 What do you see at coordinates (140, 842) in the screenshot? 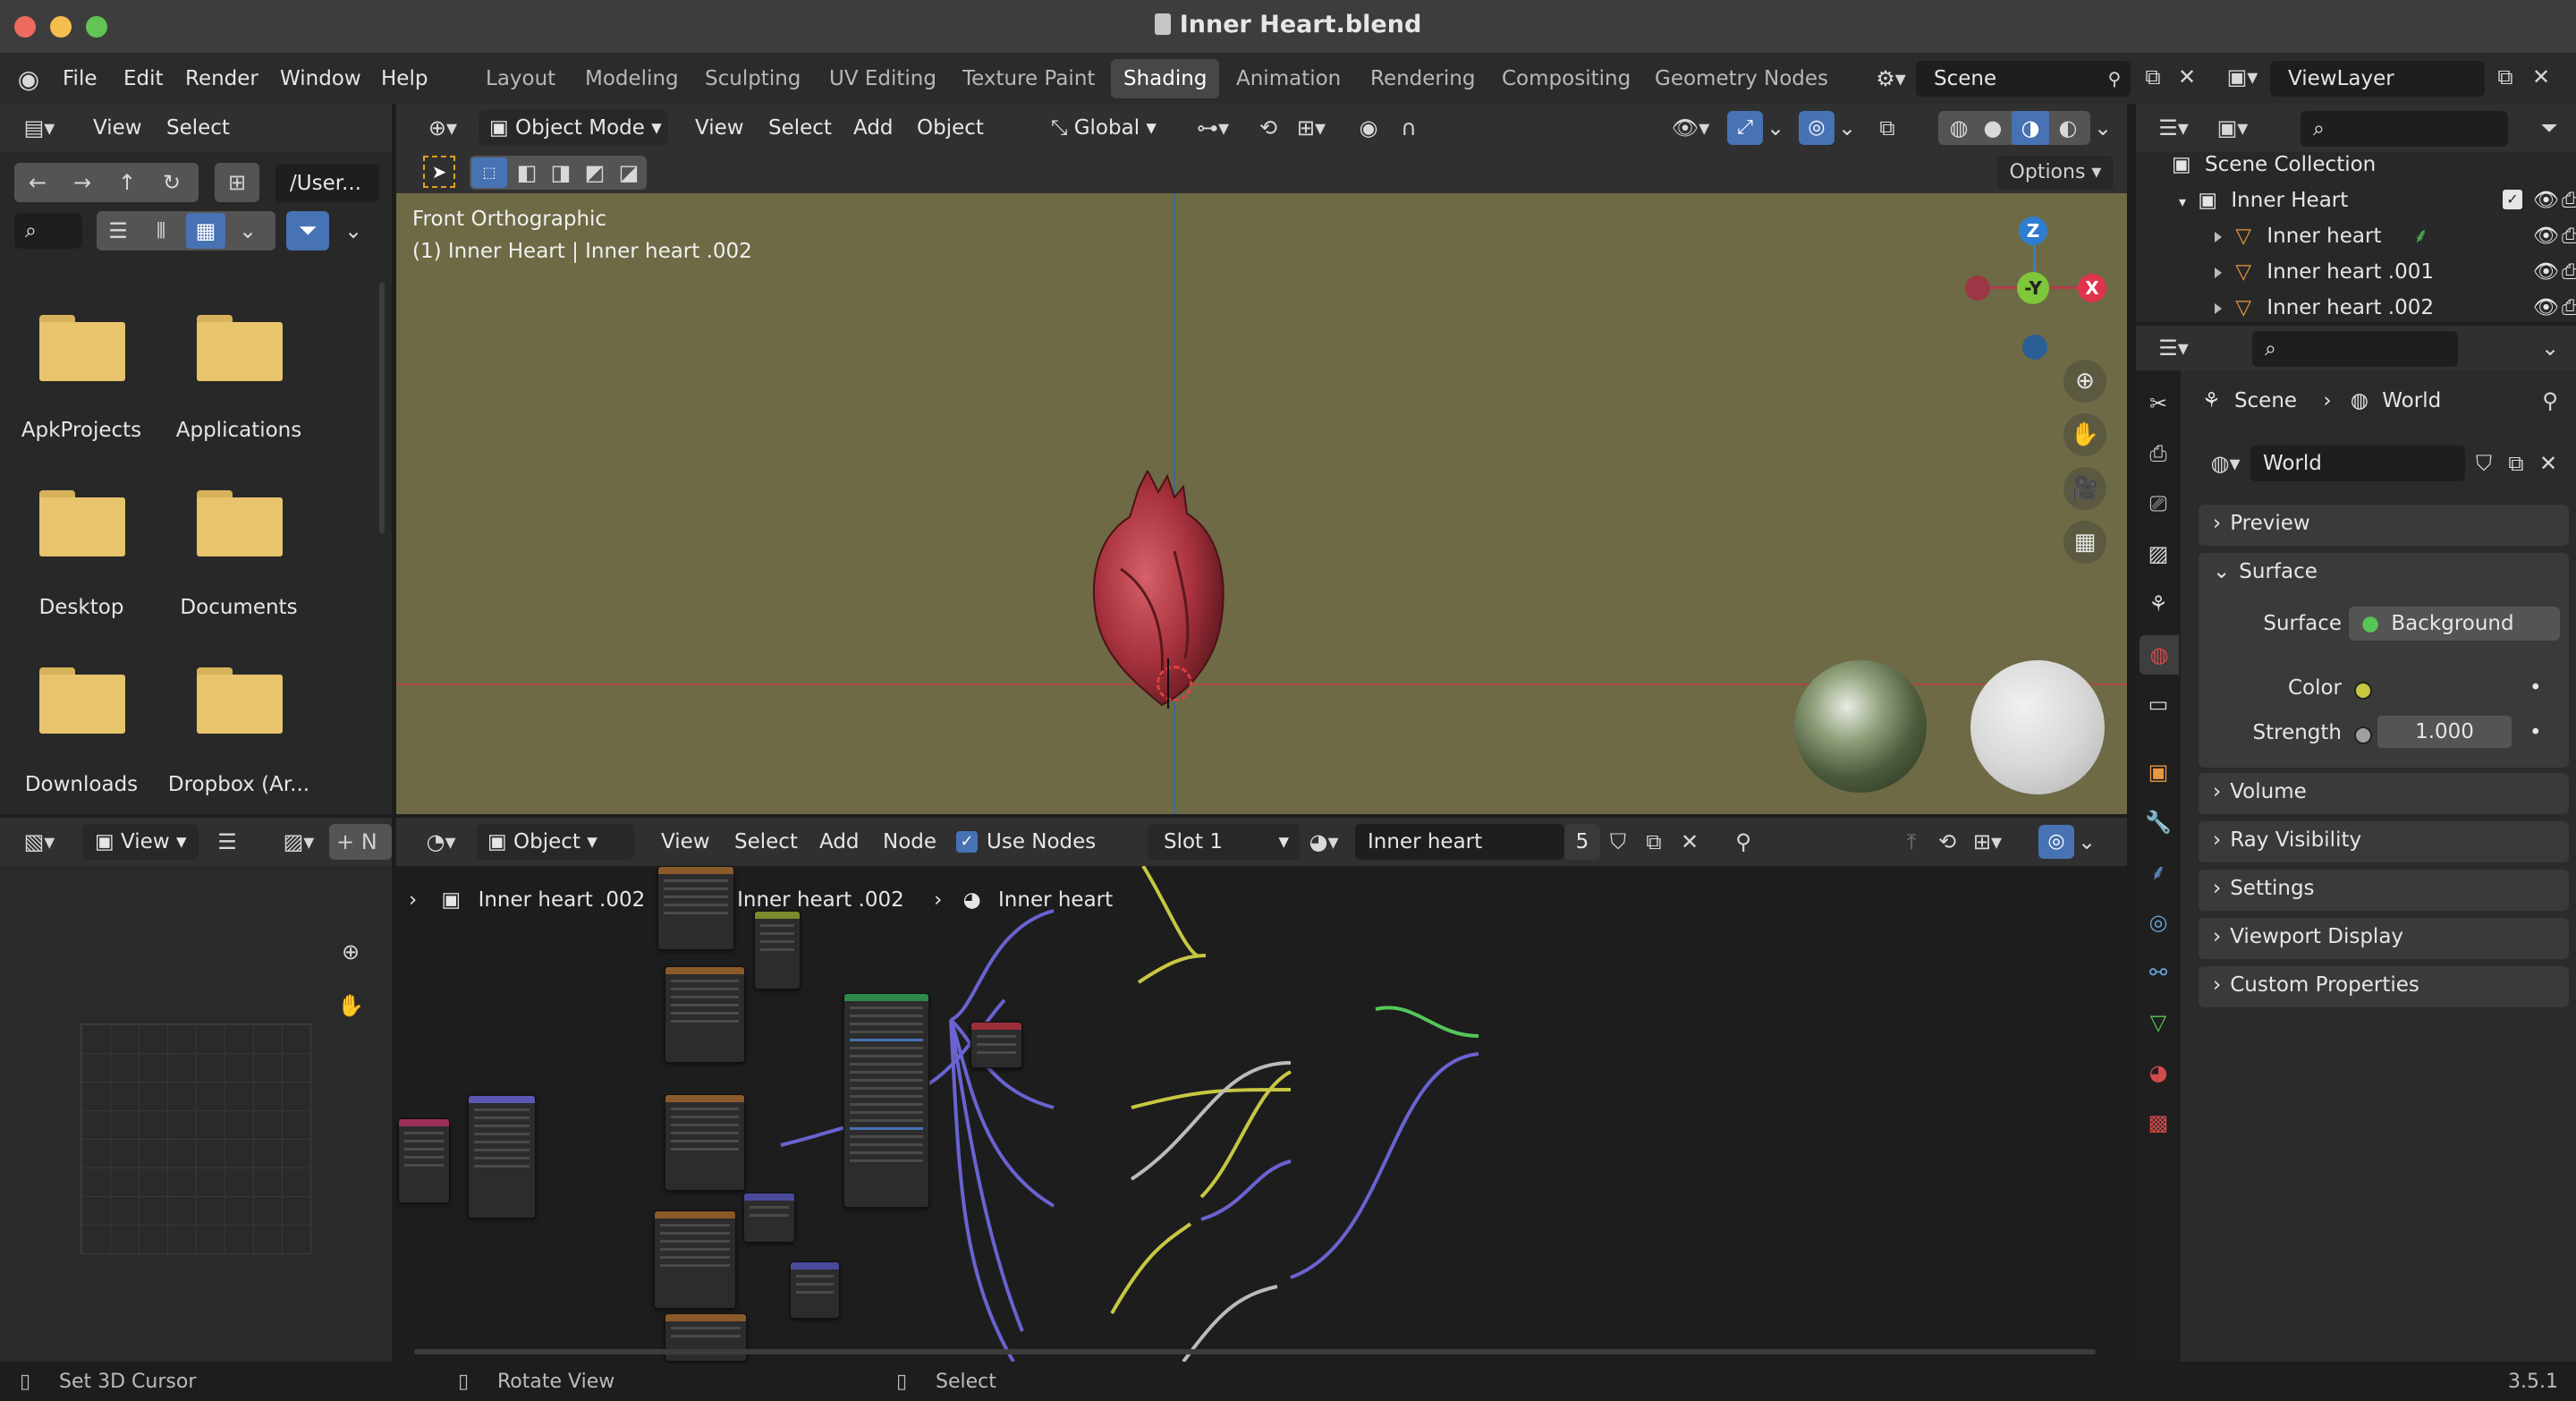
I see `image-view-dropdown: ▣ View ▾` at bounding box center [140, 842].